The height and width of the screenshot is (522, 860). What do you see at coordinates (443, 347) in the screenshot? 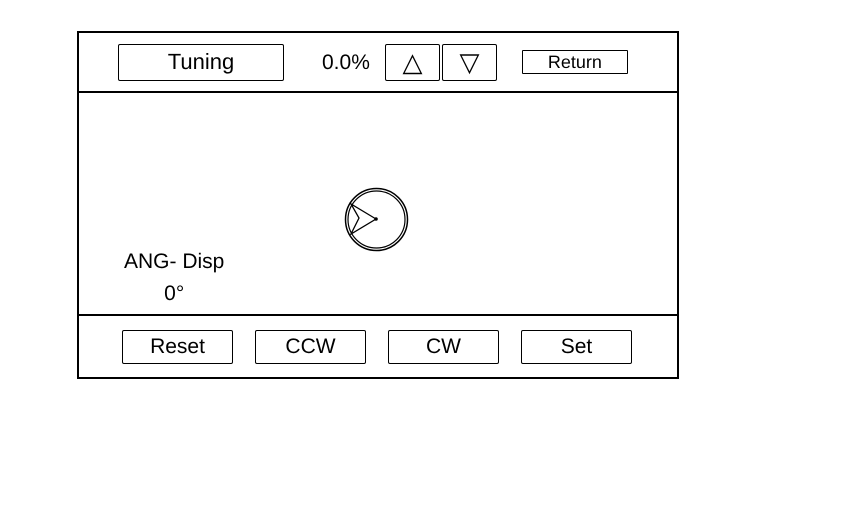
I see `control-button: CW` at bounding box center [443, 347].